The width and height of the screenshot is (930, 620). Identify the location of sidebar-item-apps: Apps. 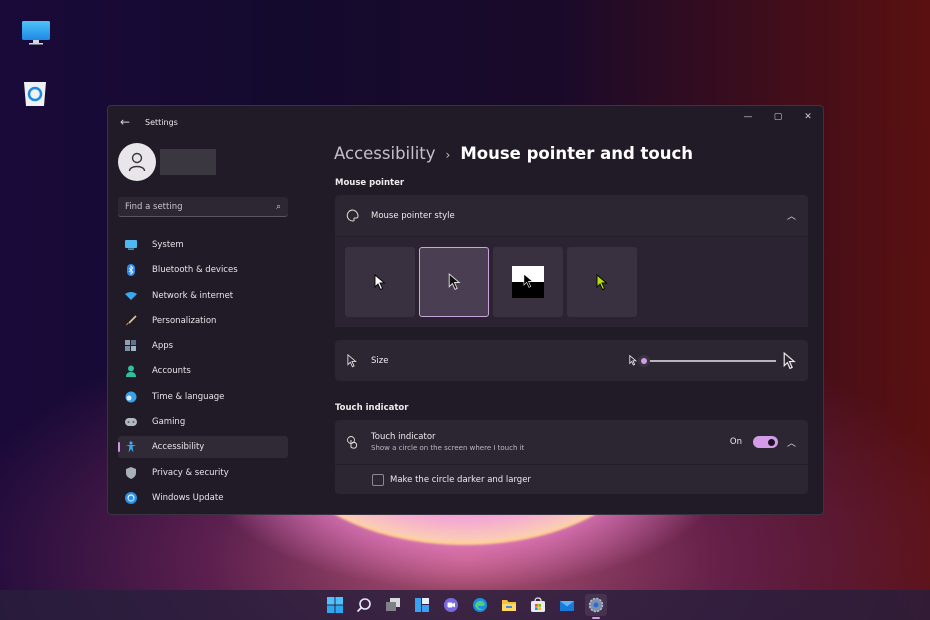
(203, 346).